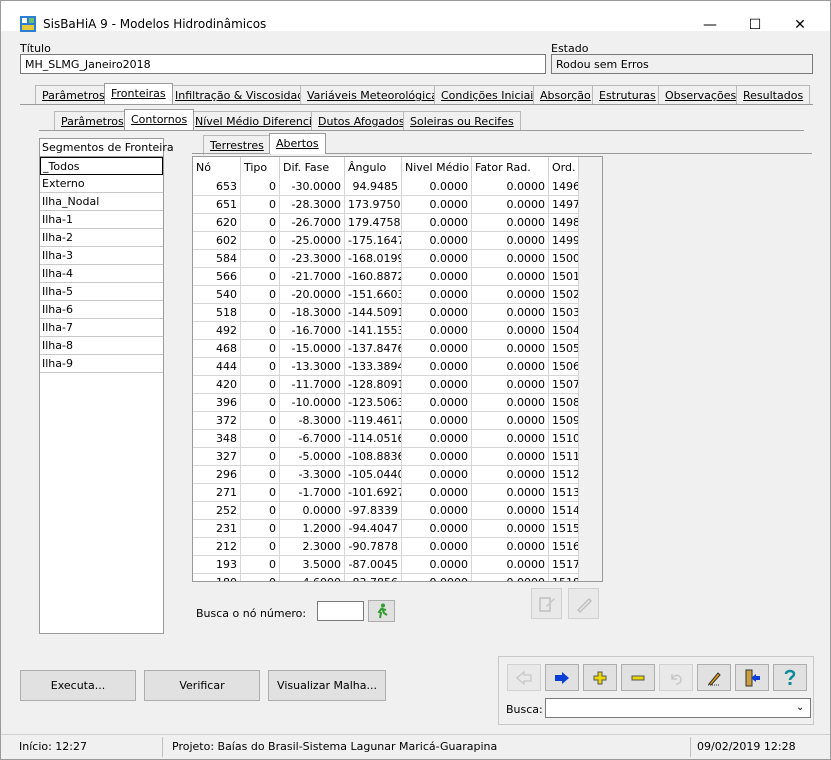  I want to click on table-row: 327 0 -5.0000 -108.8836 0.0000 0.0000 1511, so click(386, 457).